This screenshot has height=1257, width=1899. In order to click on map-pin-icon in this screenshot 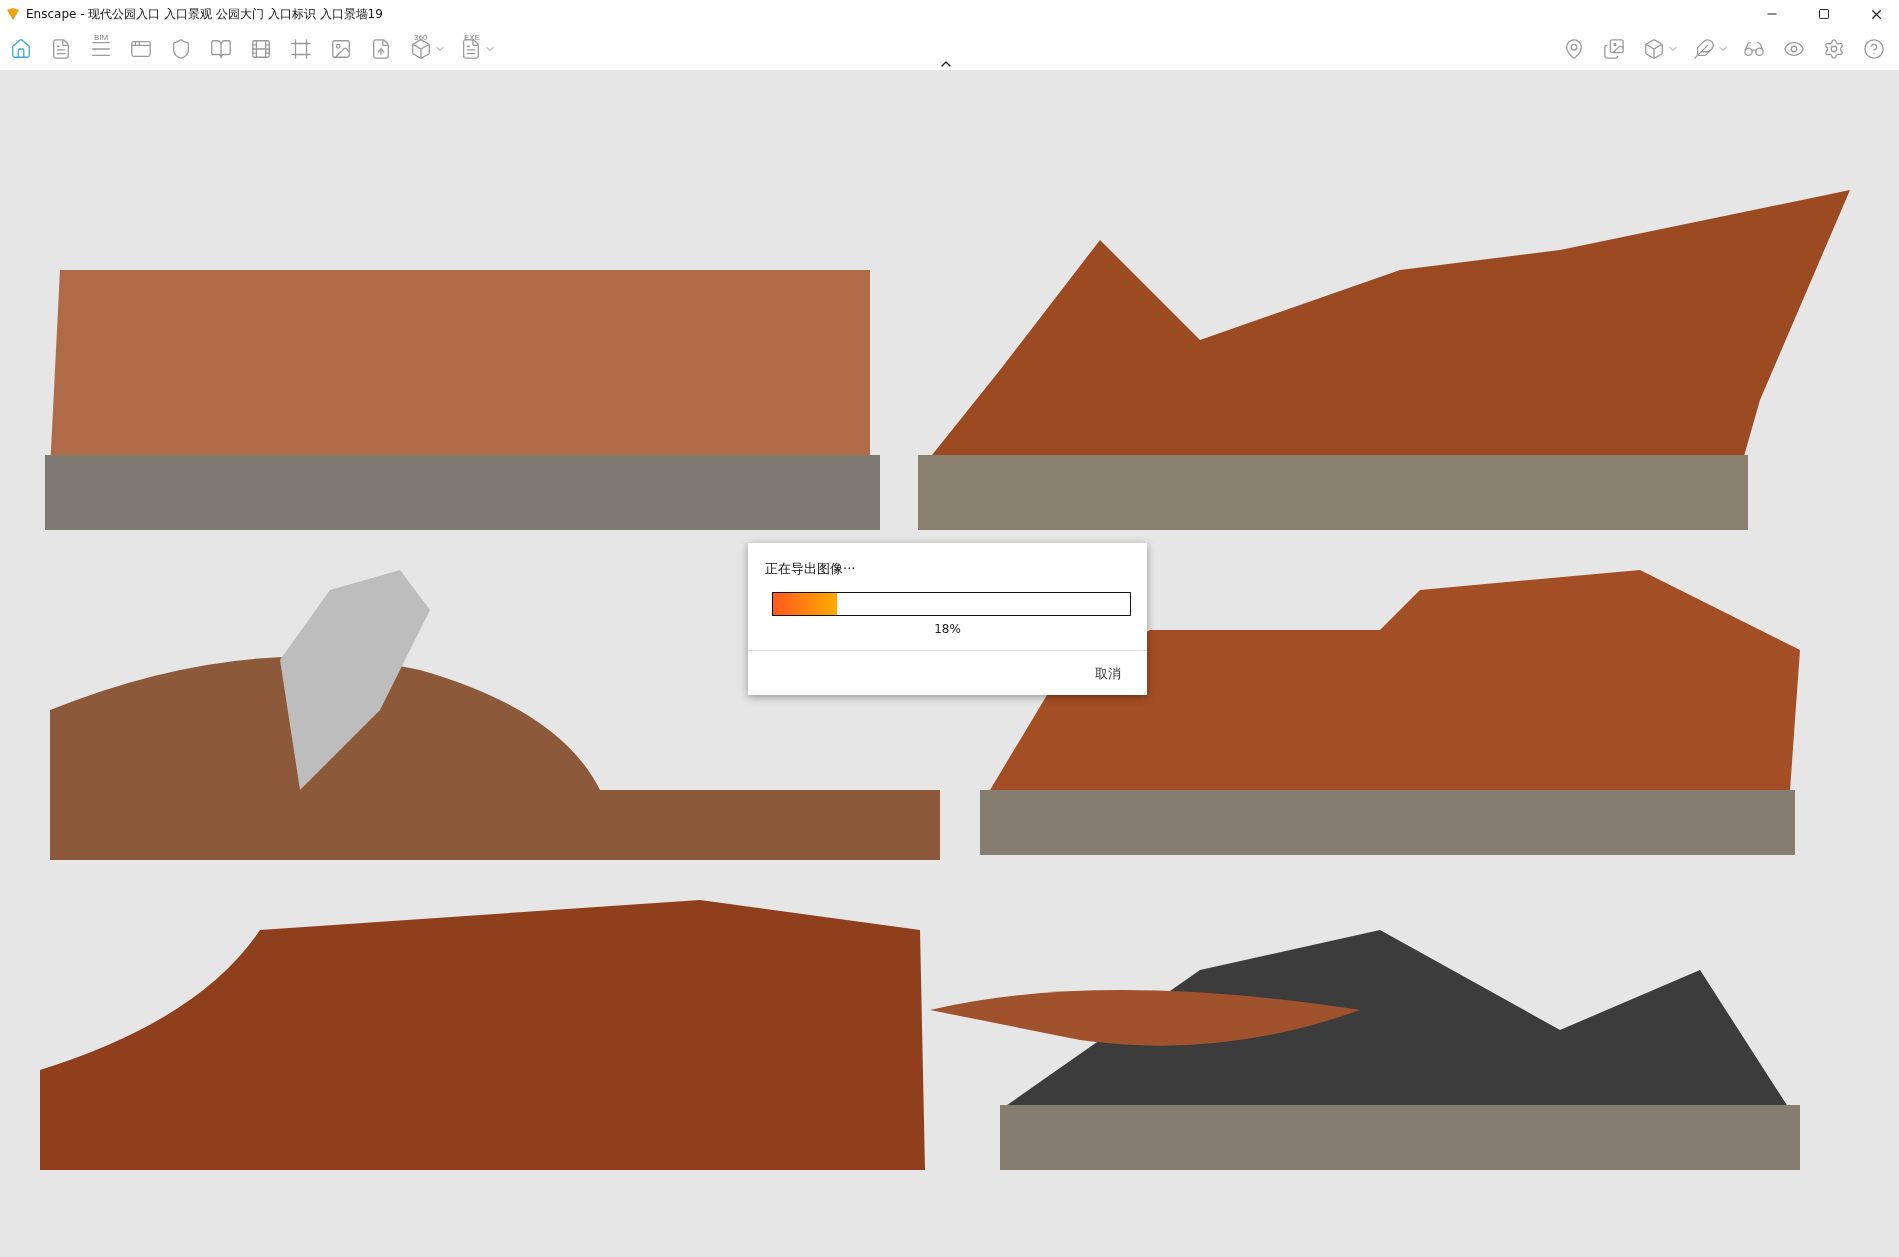, I will do `click(1574, 49)`.